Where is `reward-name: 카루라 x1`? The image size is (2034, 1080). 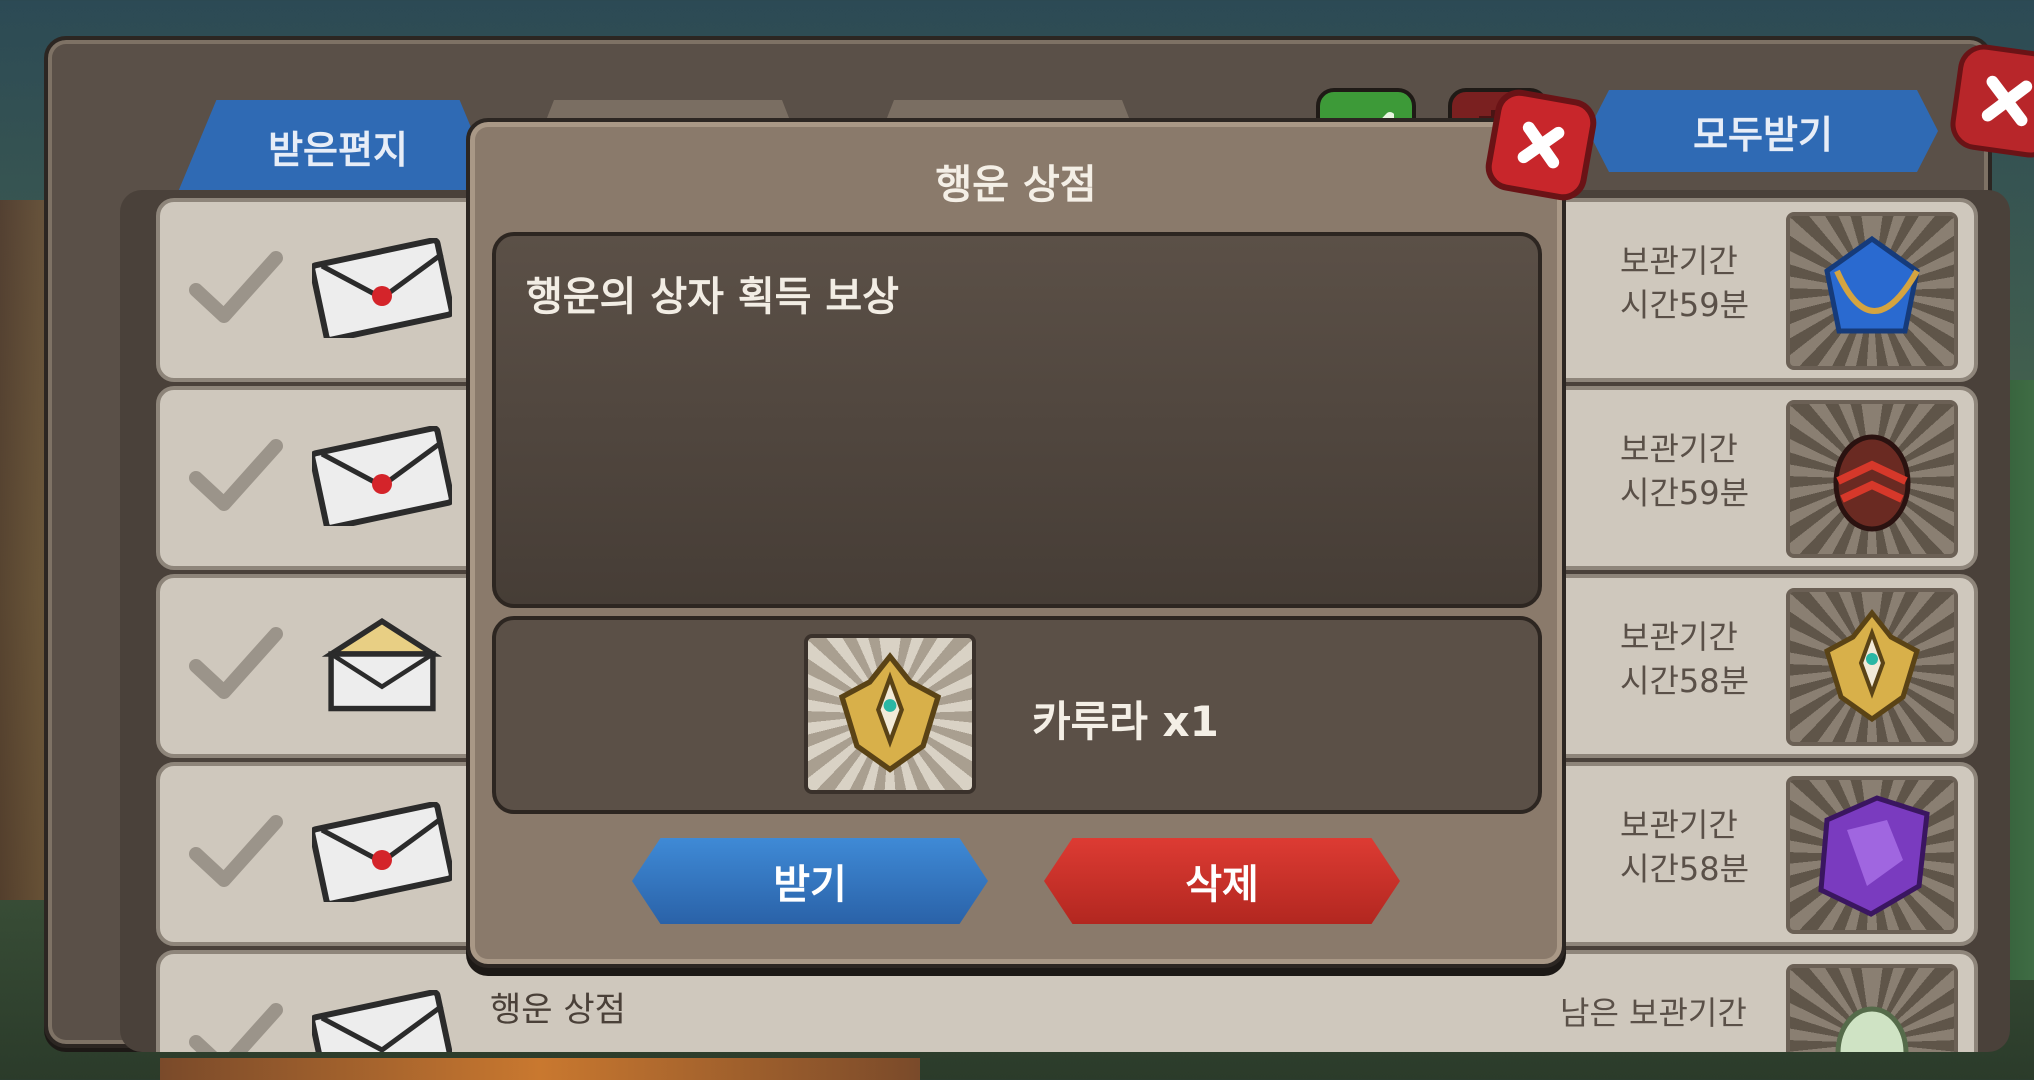 reward-name: 카루라 x1 is located at coordinates (1125, 721).